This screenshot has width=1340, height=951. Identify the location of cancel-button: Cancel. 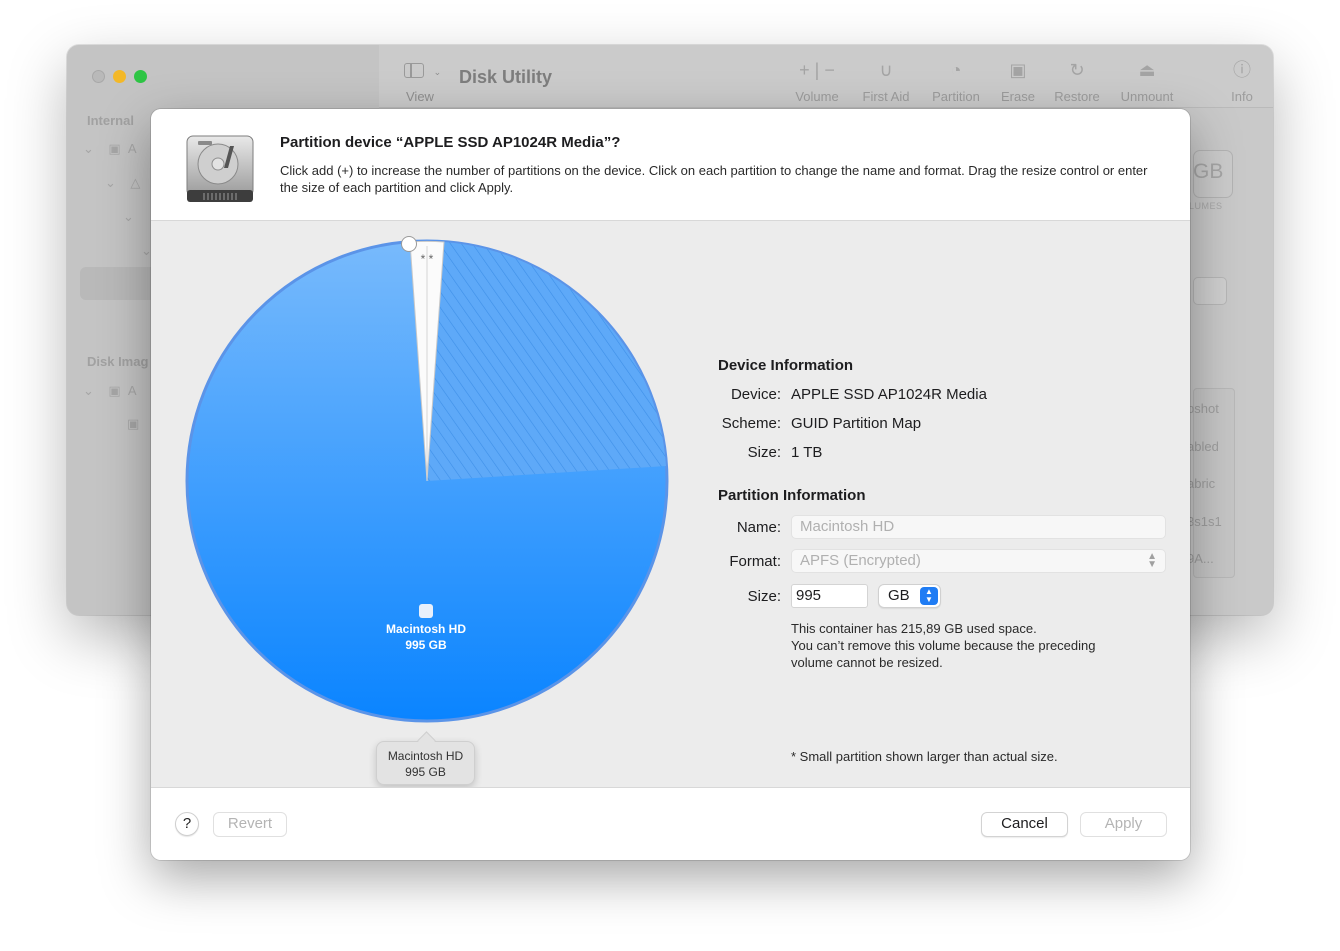
(1024, 824).